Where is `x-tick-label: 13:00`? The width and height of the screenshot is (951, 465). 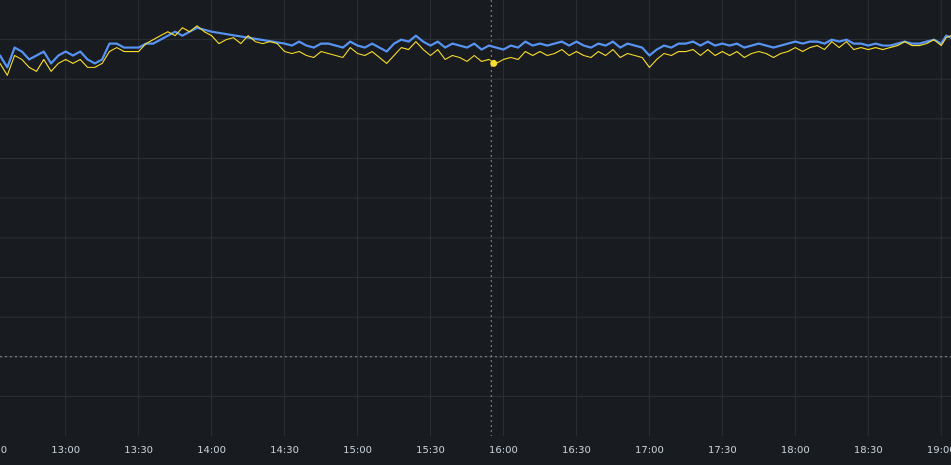 x-tick-label: 13:00 is located at coordinates (65, 450).